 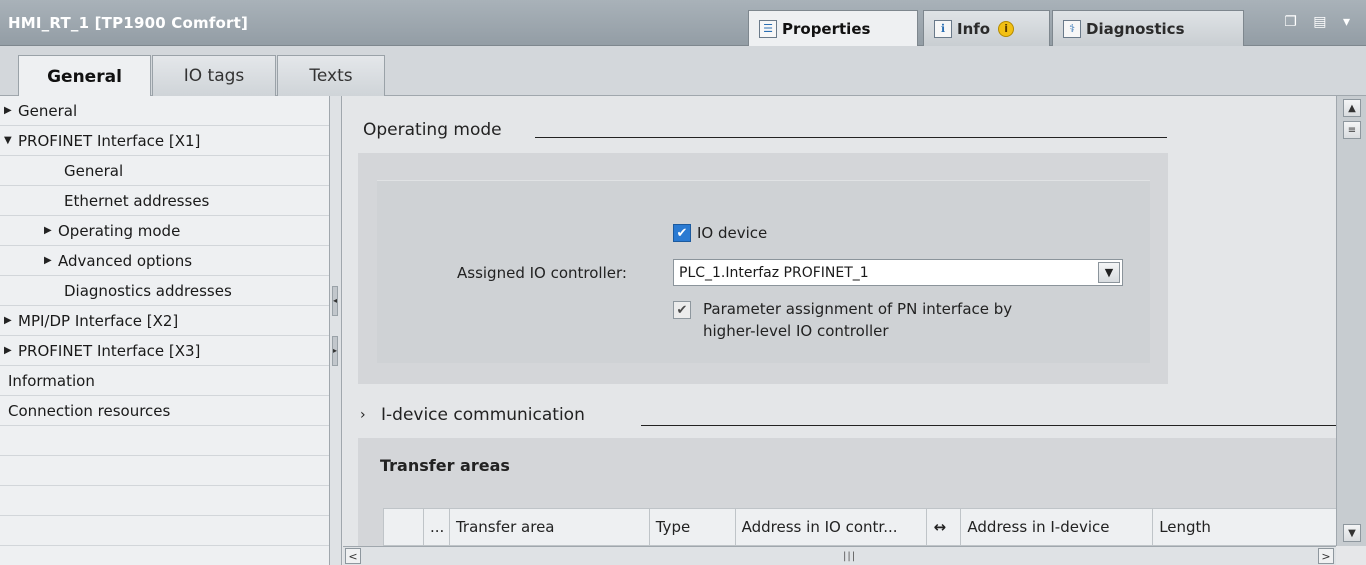 What do you see at coordinates (137, 200) in the screenshot?
I see `tree-item-label: Ethernet addresses` at bounding box center [137, 200].